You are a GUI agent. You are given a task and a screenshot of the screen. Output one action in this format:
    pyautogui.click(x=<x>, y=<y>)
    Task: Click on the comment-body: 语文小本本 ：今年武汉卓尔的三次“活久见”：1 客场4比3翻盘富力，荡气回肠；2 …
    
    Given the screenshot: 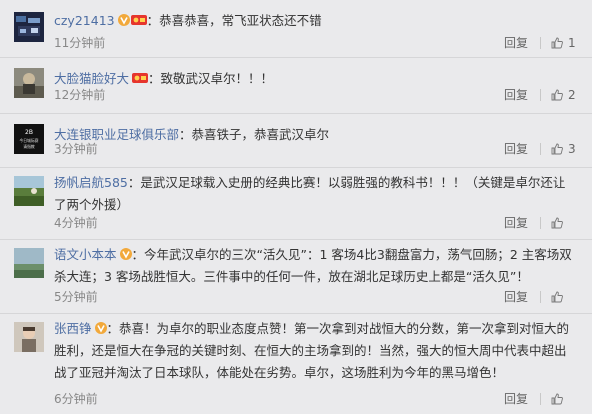 What is the action you would take?
    pyautogui.click(x=313, y=264)
    